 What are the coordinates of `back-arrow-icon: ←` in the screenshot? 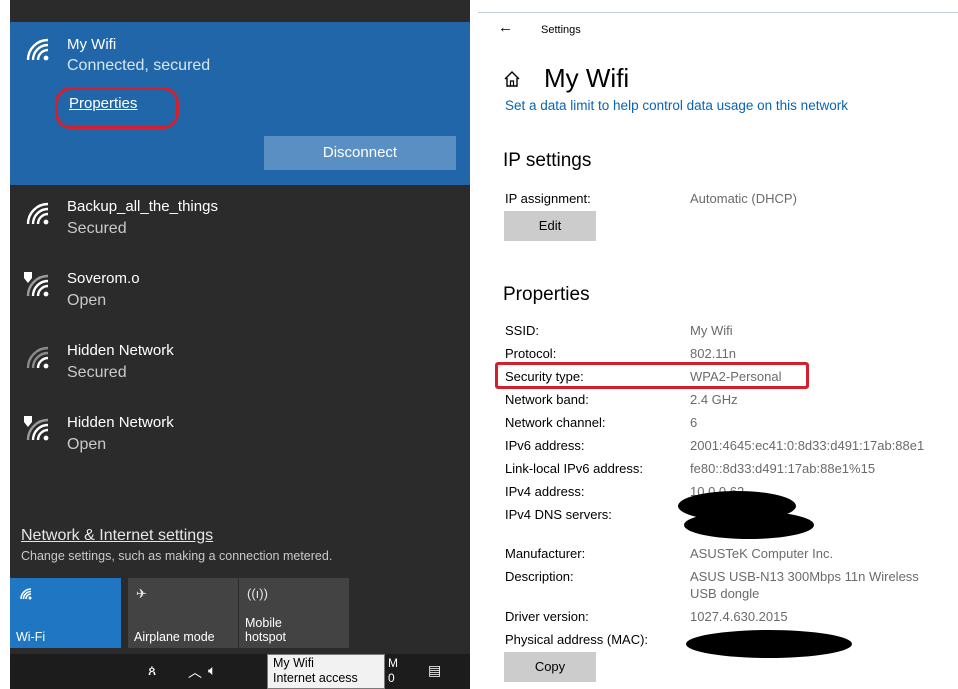 It's located at (505, 27).